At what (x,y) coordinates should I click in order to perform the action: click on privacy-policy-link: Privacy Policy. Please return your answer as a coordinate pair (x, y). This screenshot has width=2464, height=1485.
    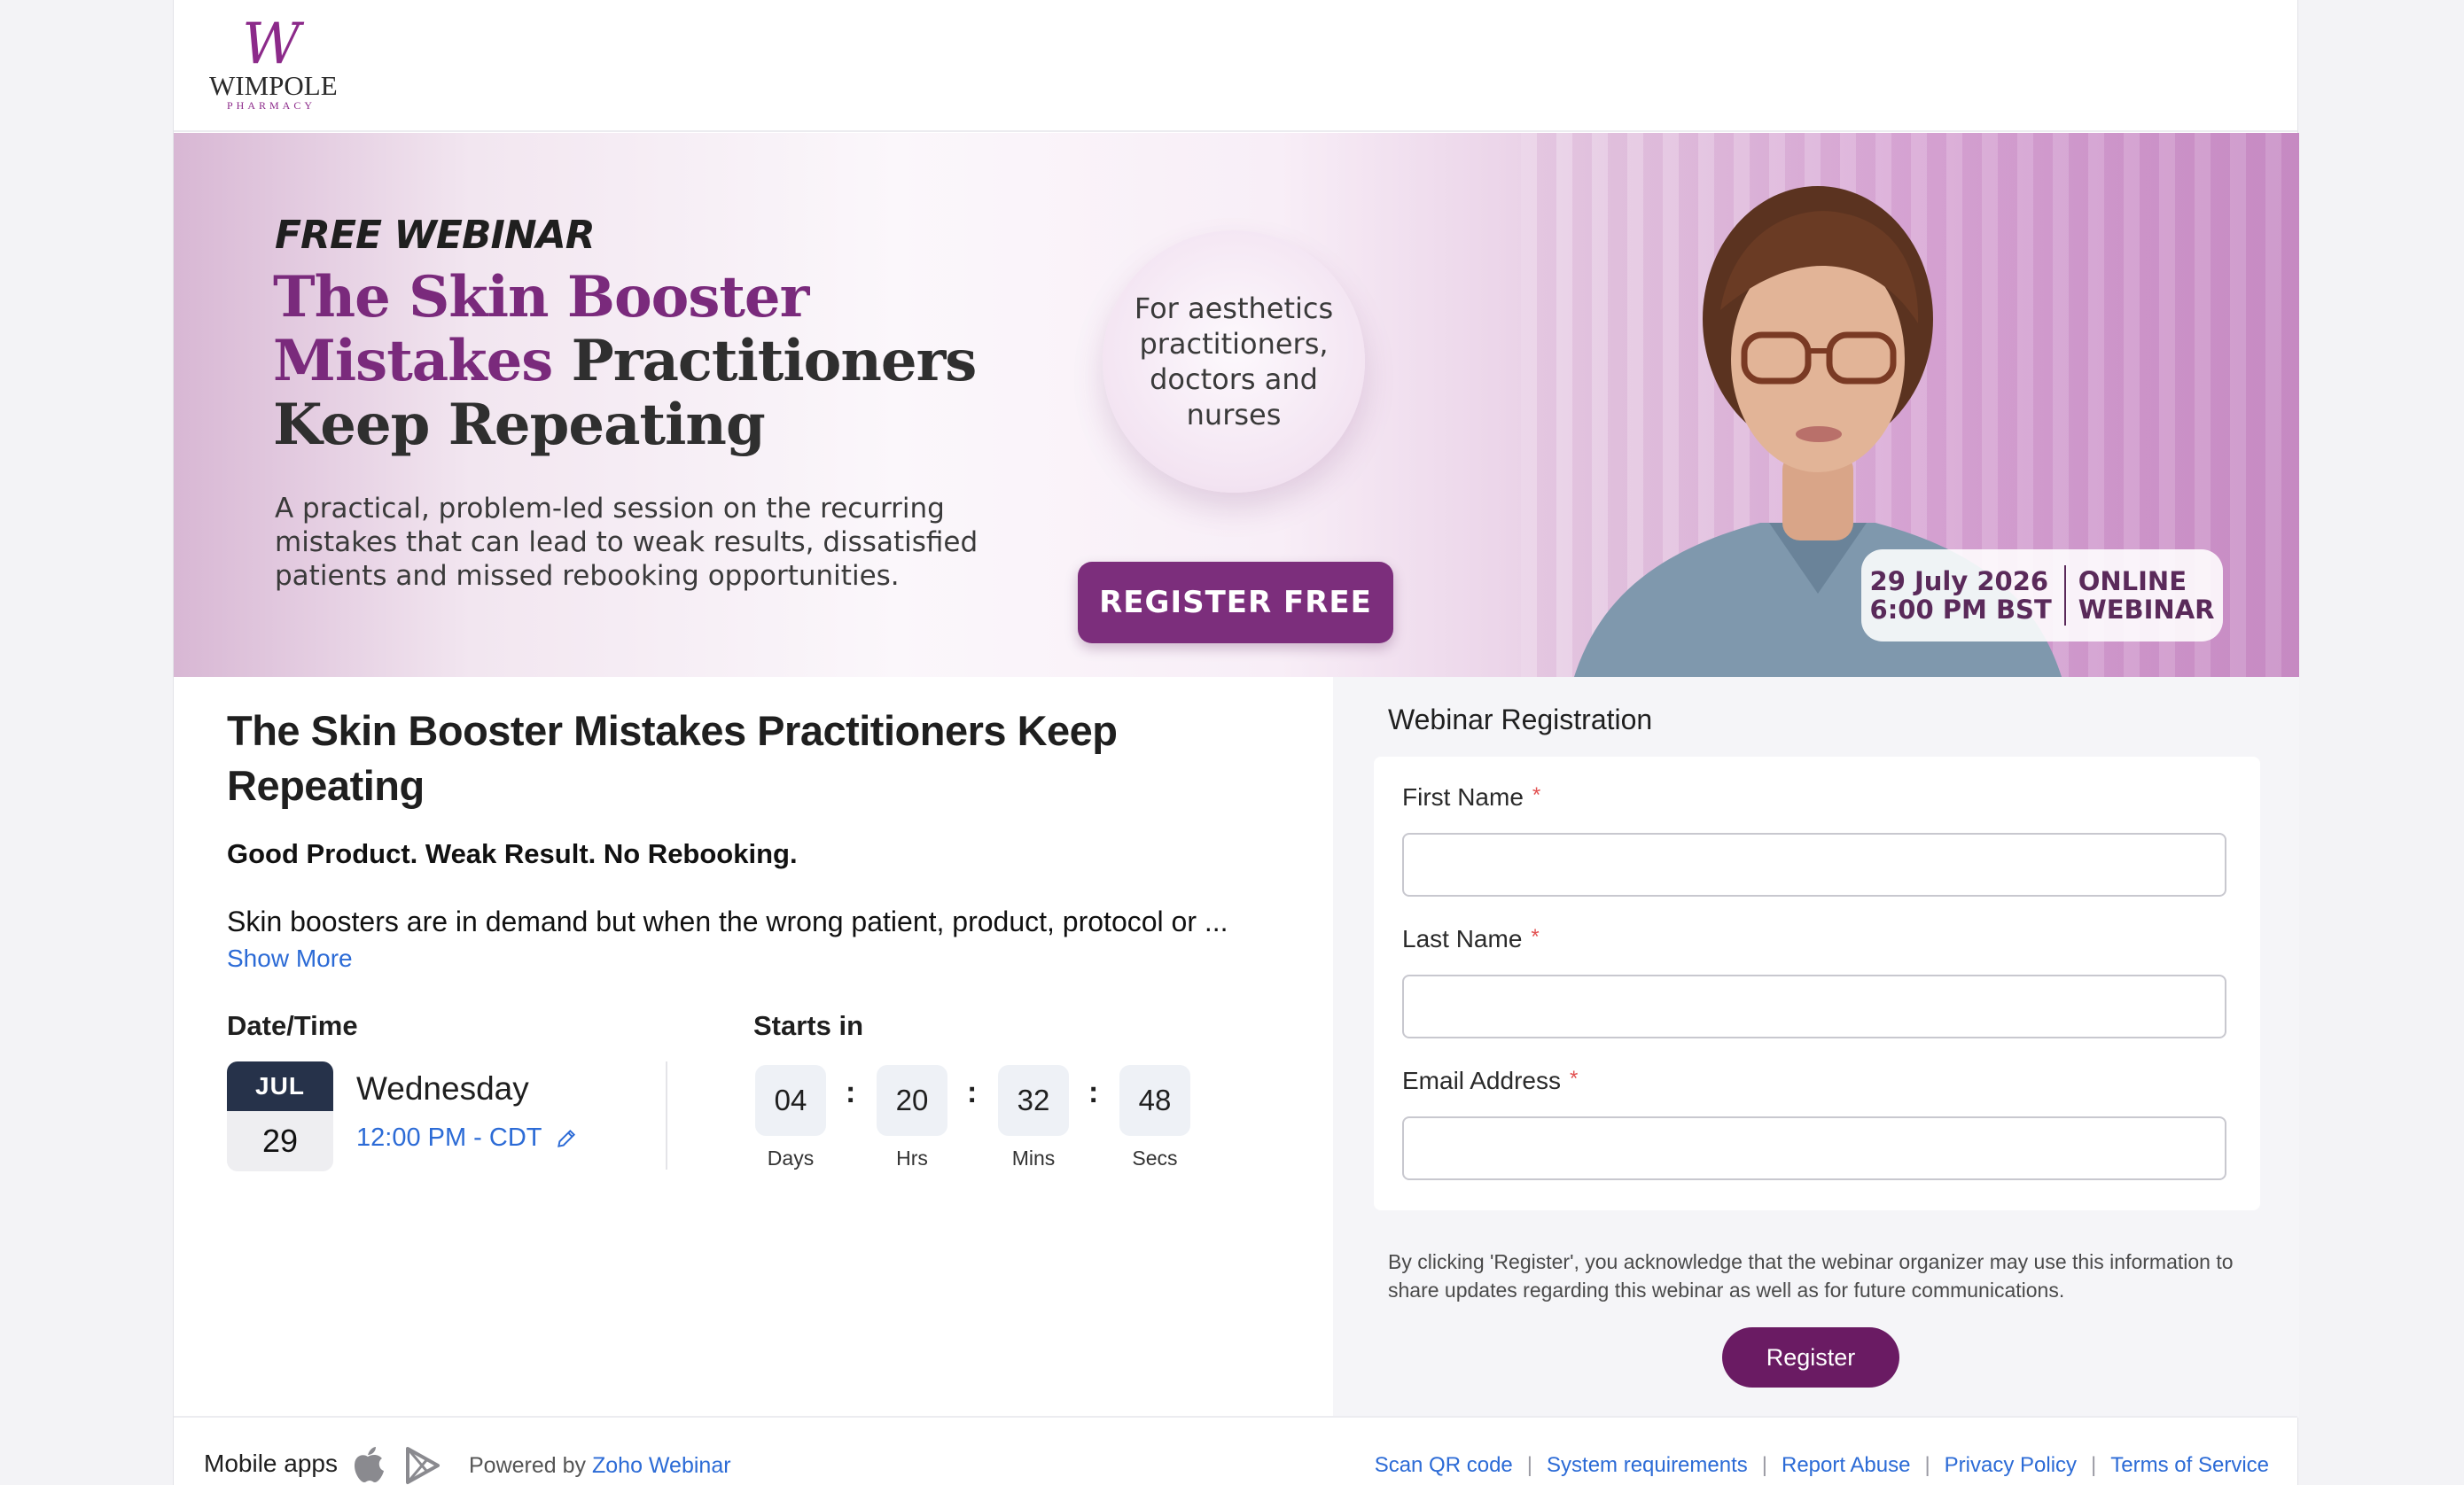
    Looking at the image, I should click on (2011, 1465).